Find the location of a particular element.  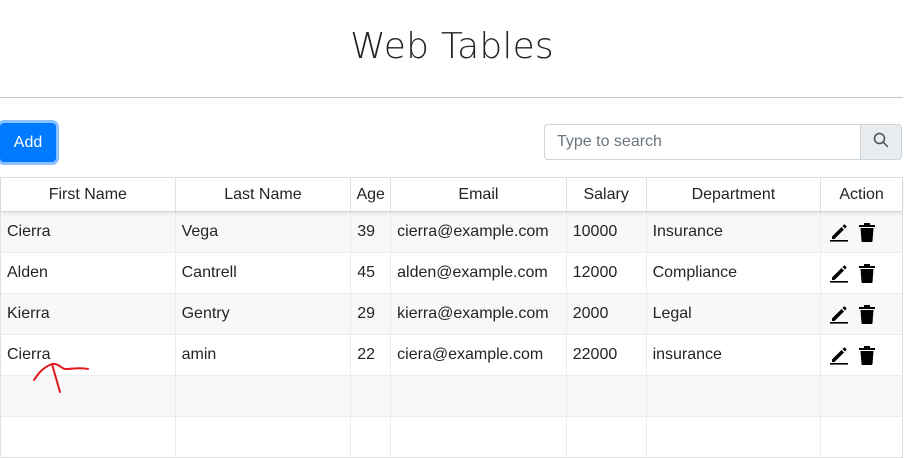

header-divider is located at coordinates (451, 97).